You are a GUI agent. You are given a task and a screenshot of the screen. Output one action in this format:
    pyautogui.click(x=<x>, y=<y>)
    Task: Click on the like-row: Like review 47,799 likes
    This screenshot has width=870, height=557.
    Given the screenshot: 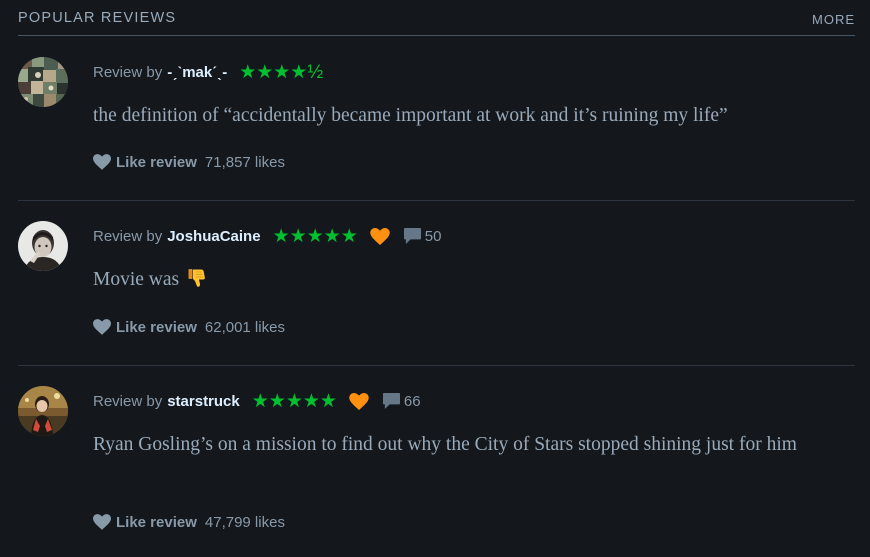 What is the action you would take?
    pyautogui.click(x=189, y=522)
    